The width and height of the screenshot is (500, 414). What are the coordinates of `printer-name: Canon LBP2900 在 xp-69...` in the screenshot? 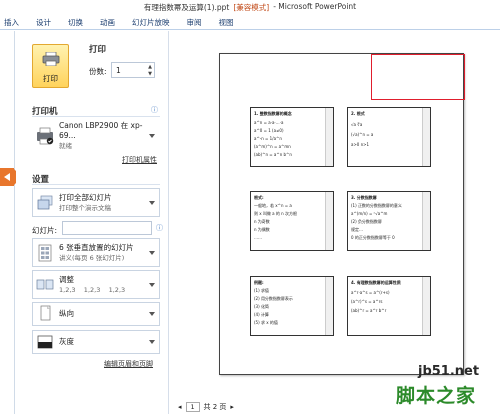 It's located at (101, 130).